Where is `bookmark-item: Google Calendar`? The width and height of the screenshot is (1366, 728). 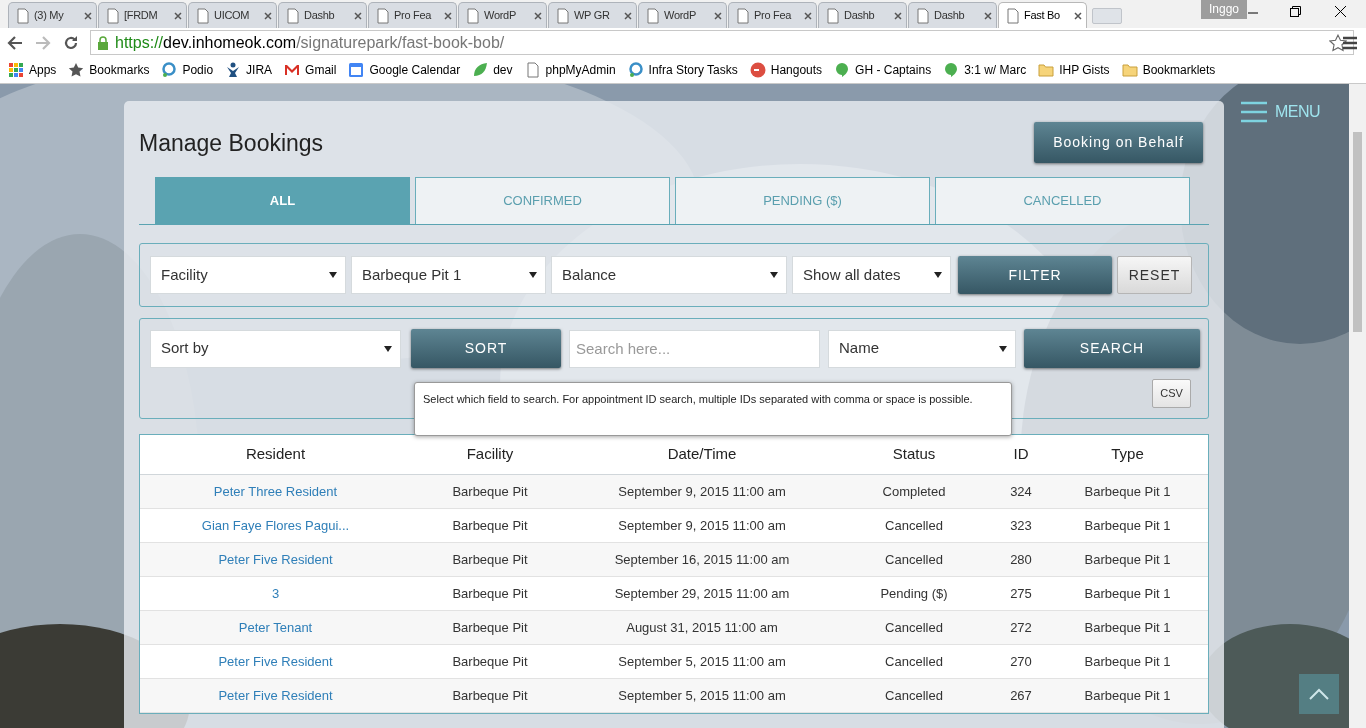
bookmark-item: Google Calendar is located at coordinates (404, 70).